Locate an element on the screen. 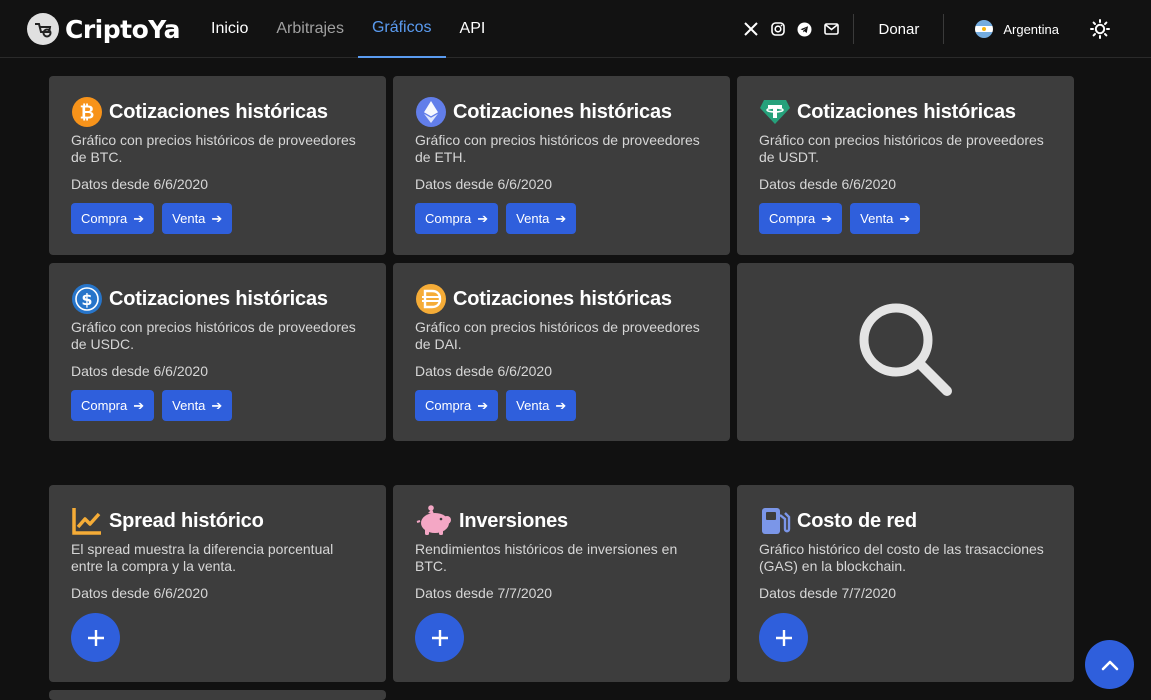 Image resolution: width=1151 pixels, height=700 pixels. scroll-to-top-button is located at coordinates (1109, 664).